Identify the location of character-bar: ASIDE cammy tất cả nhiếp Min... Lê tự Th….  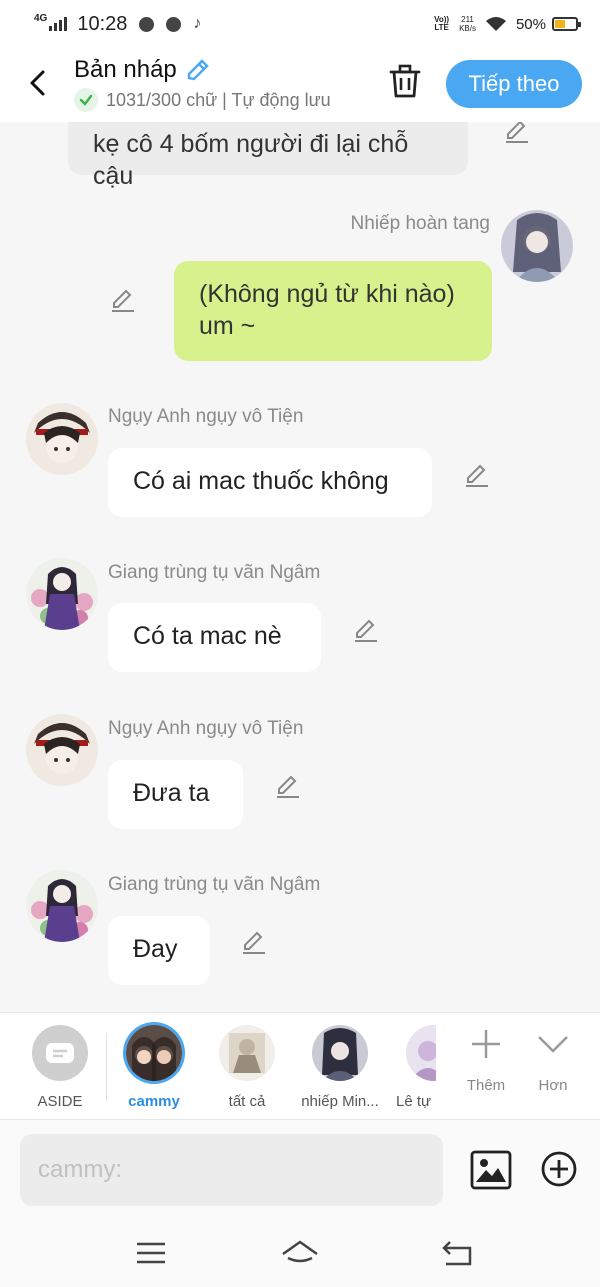
(300, 1066).